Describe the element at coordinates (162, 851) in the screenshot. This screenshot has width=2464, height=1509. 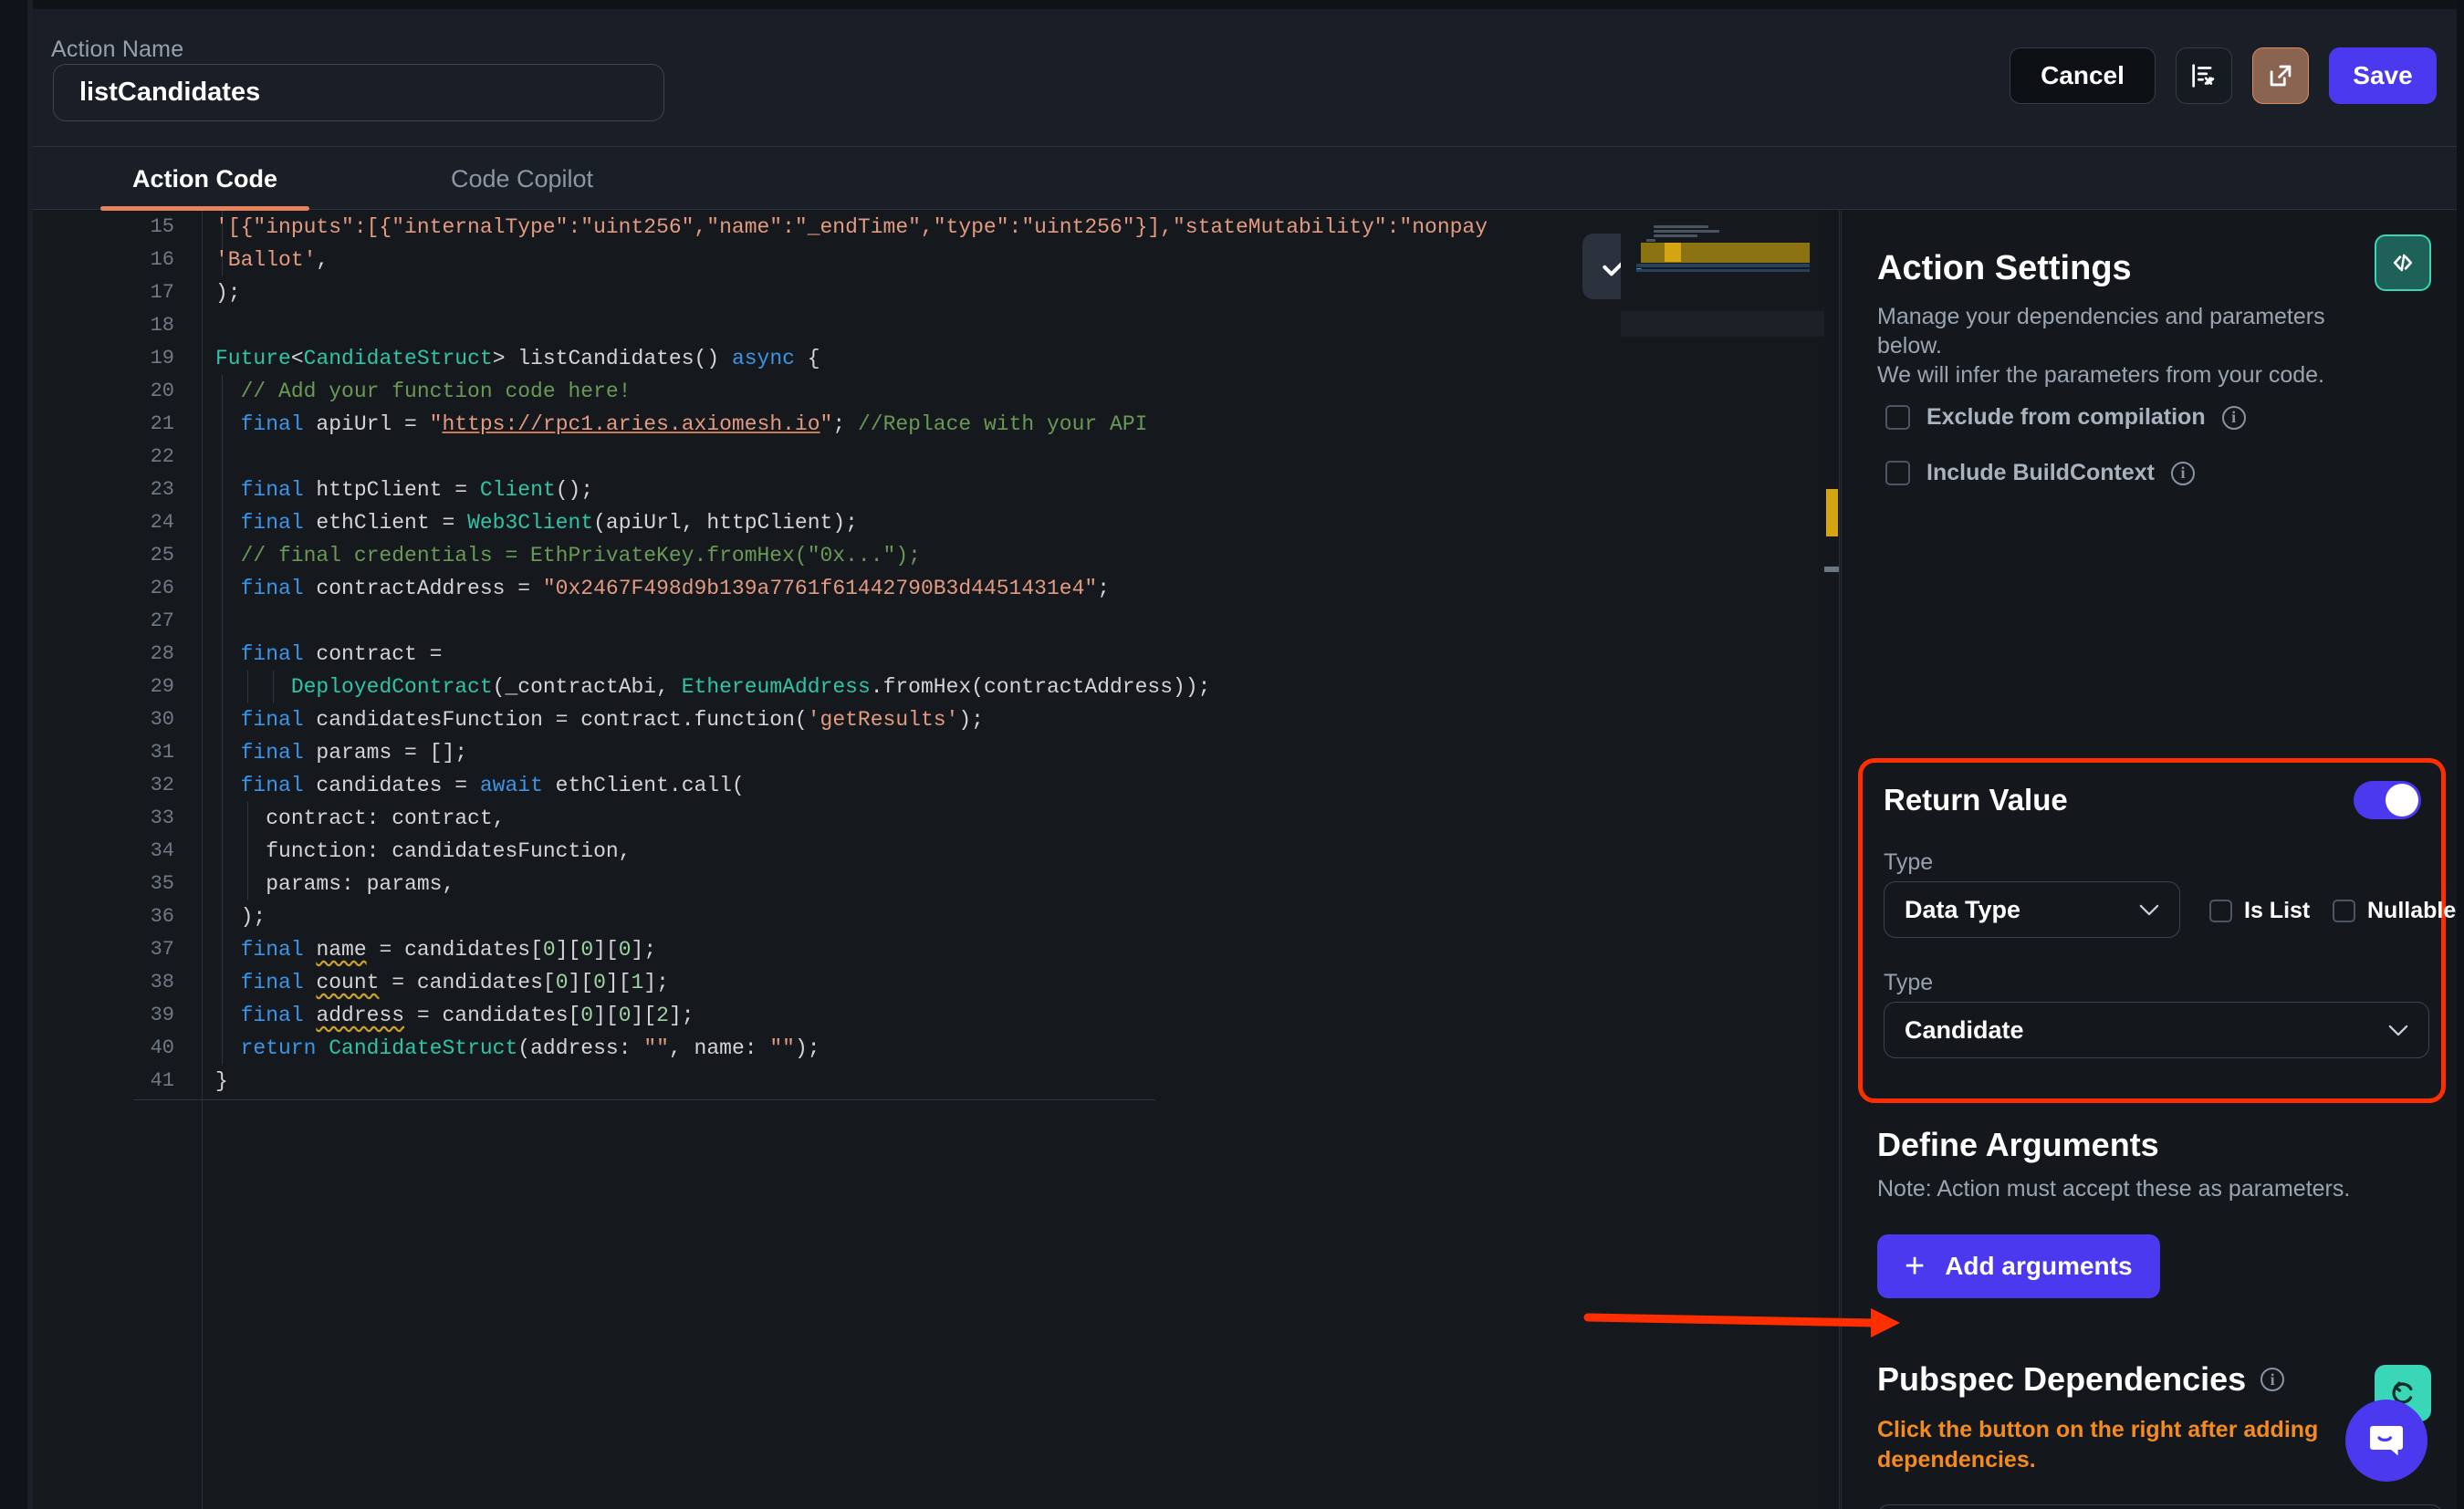
I see `line-number: 34` at that location.